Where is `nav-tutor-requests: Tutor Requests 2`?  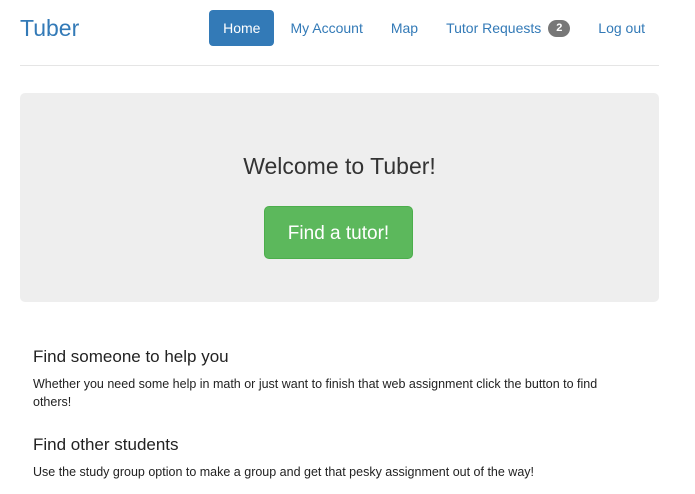
nav-tutor-requests: Tutor Requests 2 is located at coordinates (508, 28).